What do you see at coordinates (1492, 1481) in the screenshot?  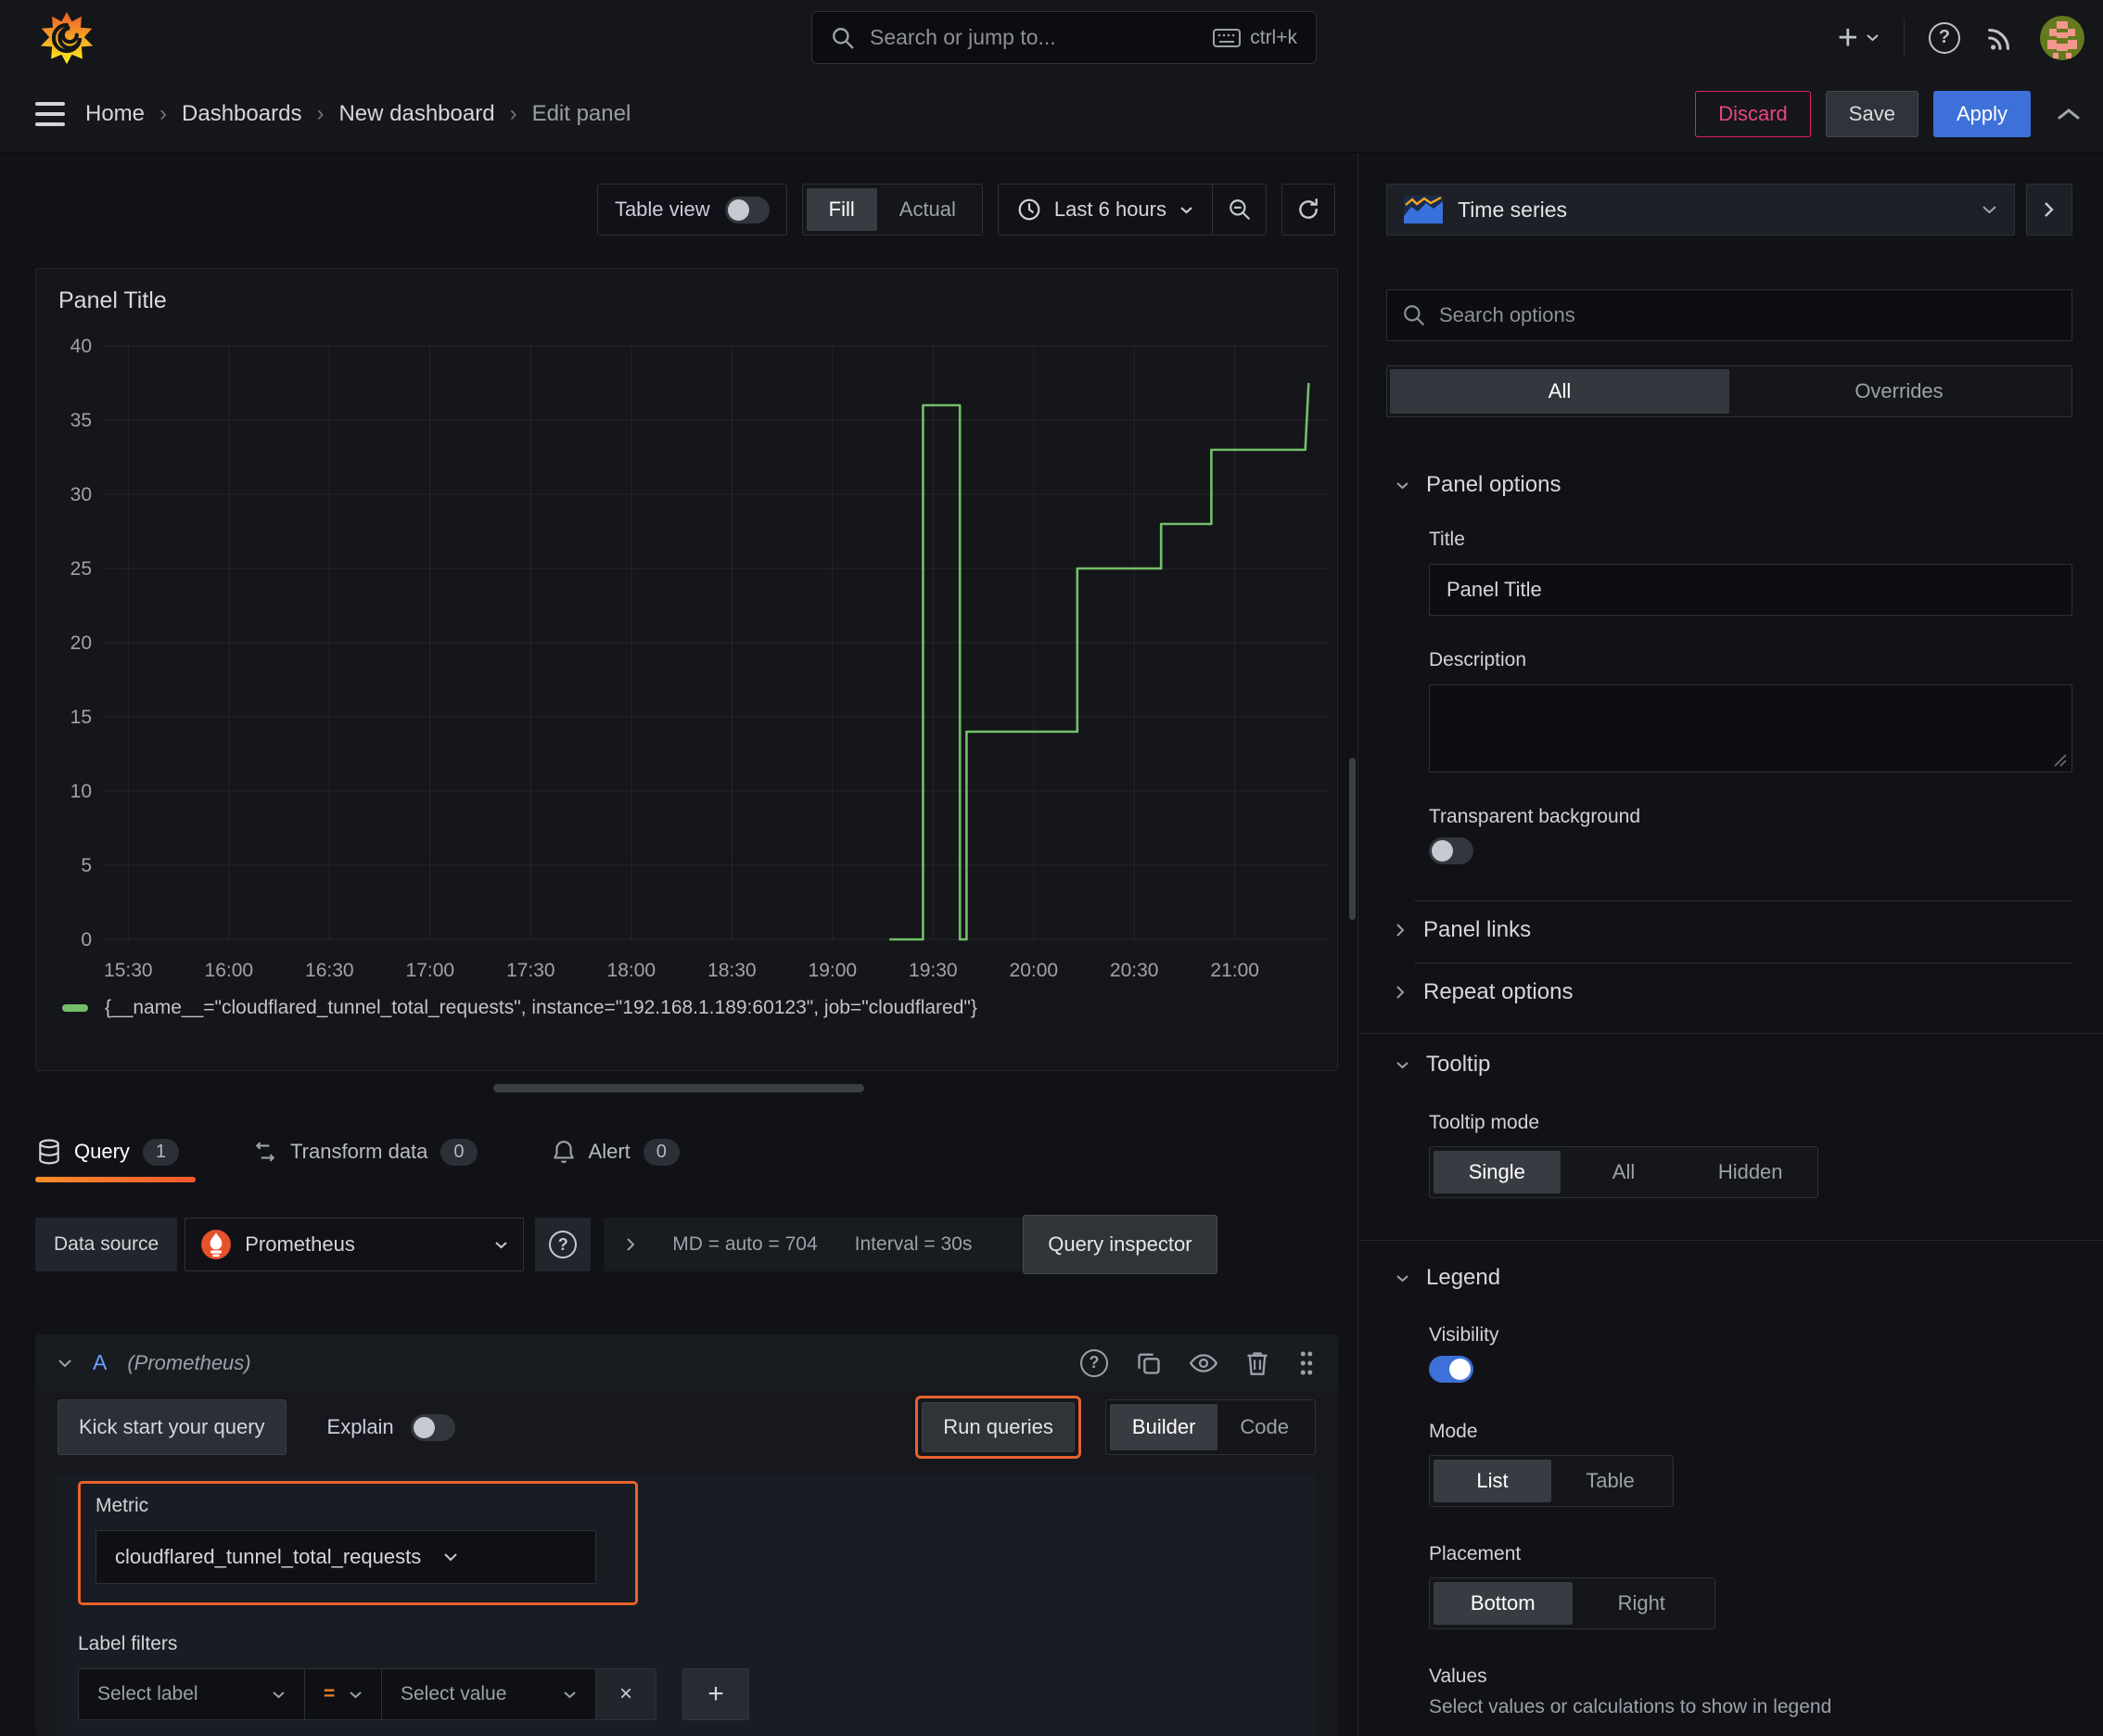 I see `legend-list-option: List` at bounding box center [1492, 1481].